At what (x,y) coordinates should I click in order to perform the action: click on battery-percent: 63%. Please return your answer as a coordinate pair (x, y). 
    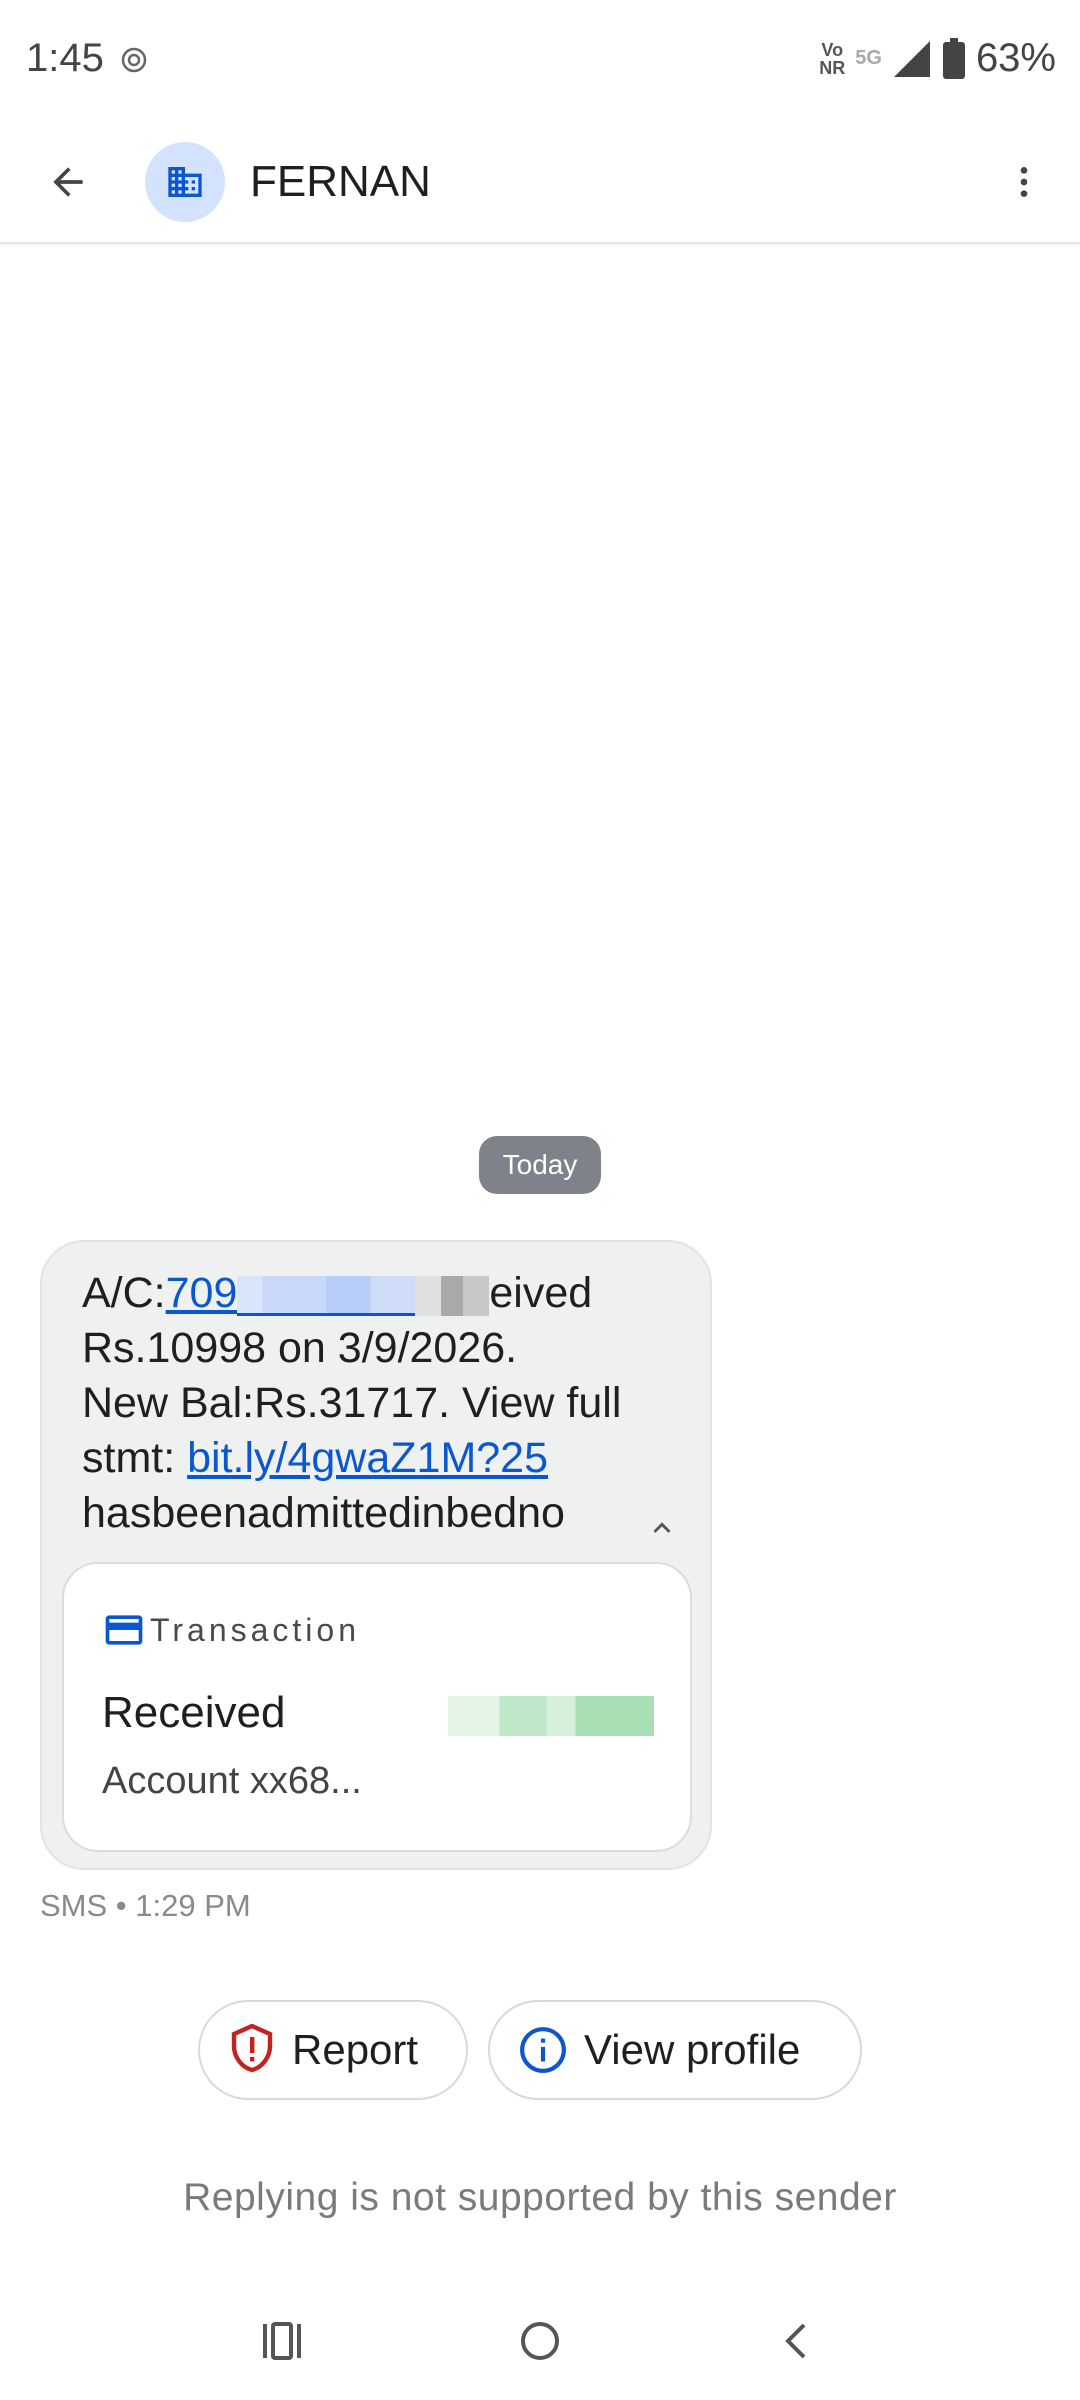
    Looking at the image, I should click on (1015, 58).